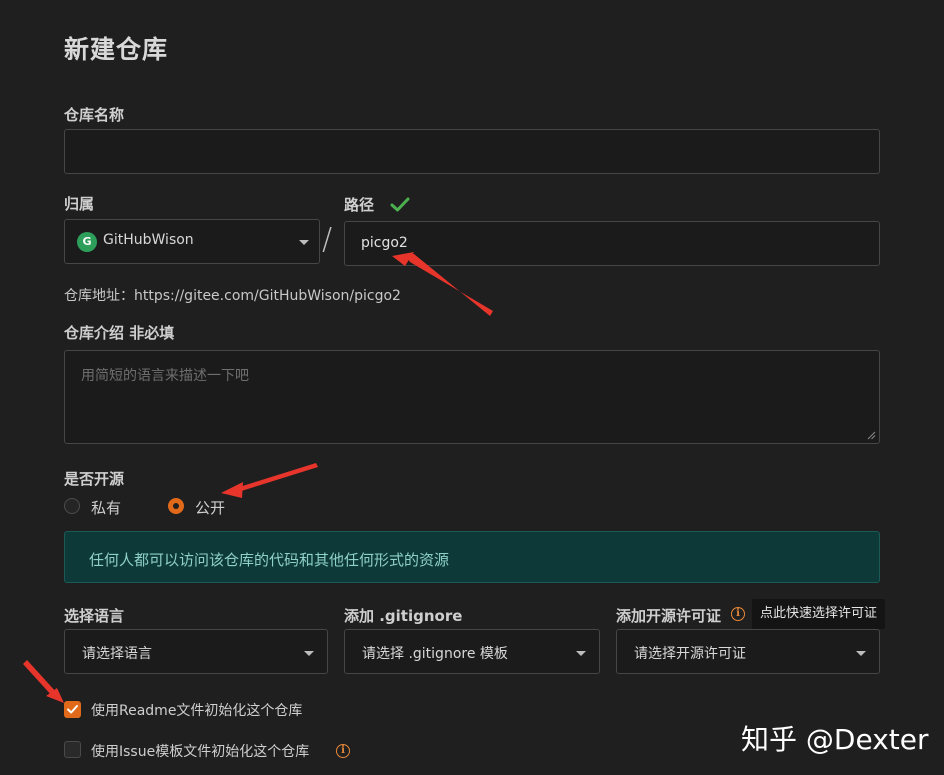  Describe the element at coordinates (232, 490) in the screenshot. I see `arrow-to-public-head` at that location.